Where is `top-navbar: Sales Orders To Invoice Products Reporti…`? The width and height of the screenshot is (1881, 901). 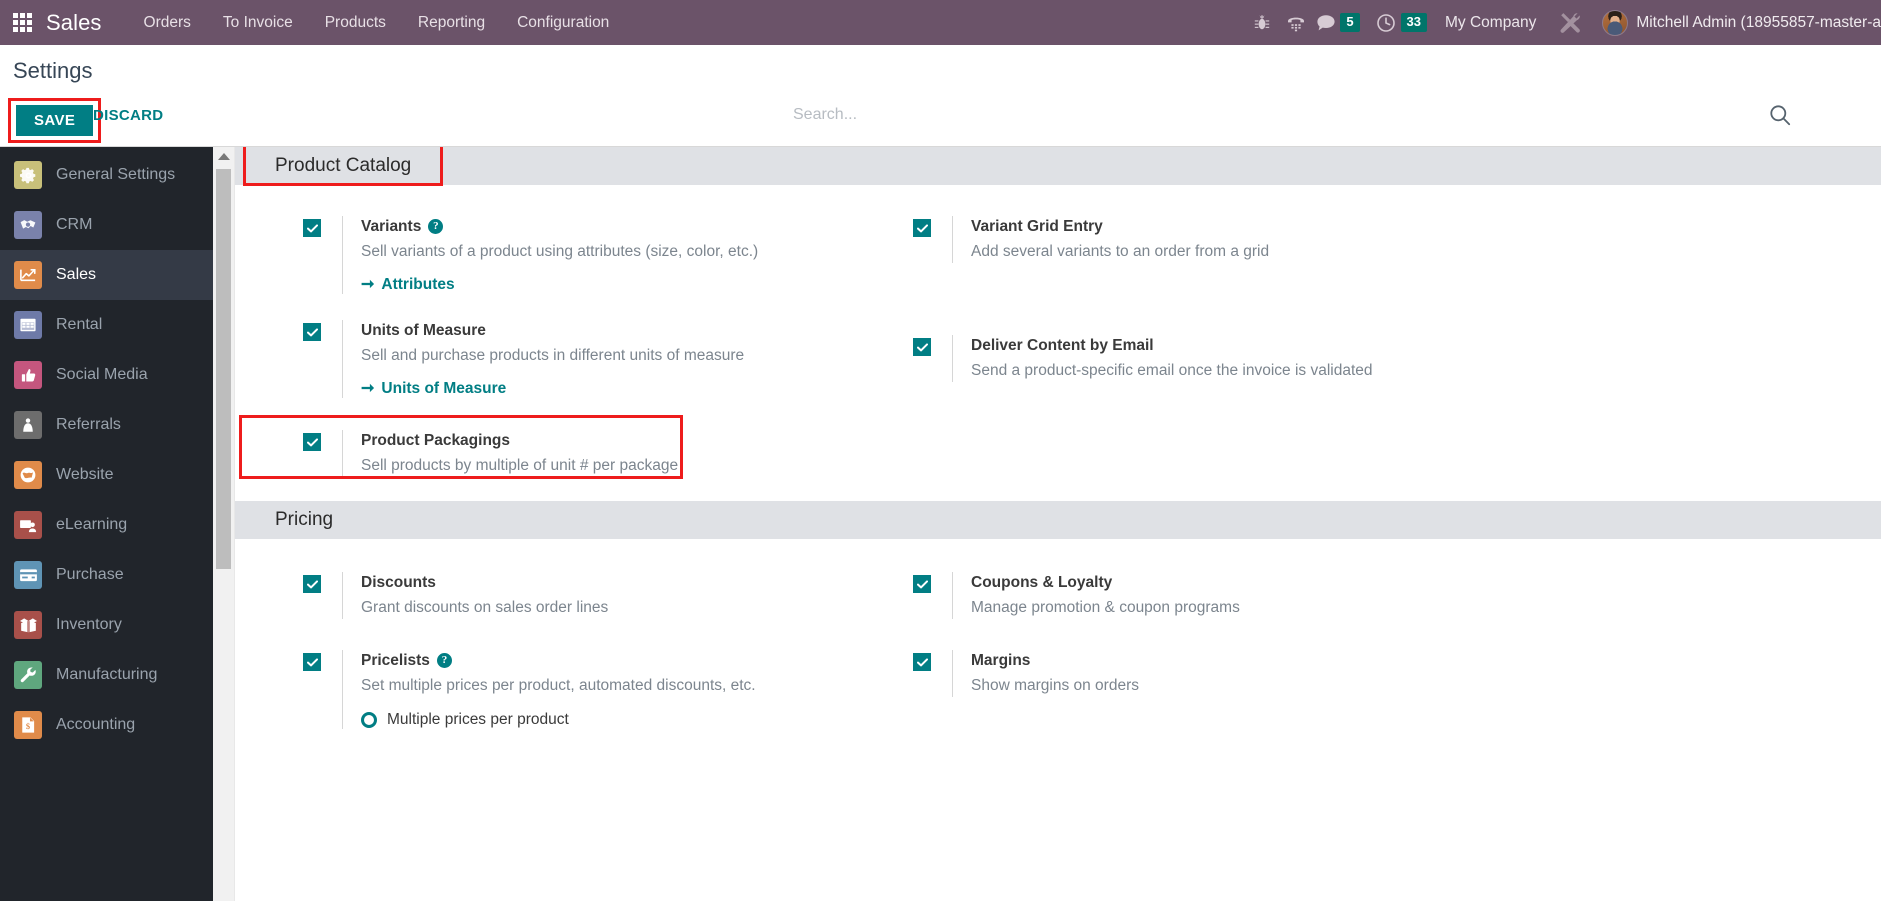 top-navbar: Sales Orders To Invoice Products Reporti… is located at coordinates (940, 22).